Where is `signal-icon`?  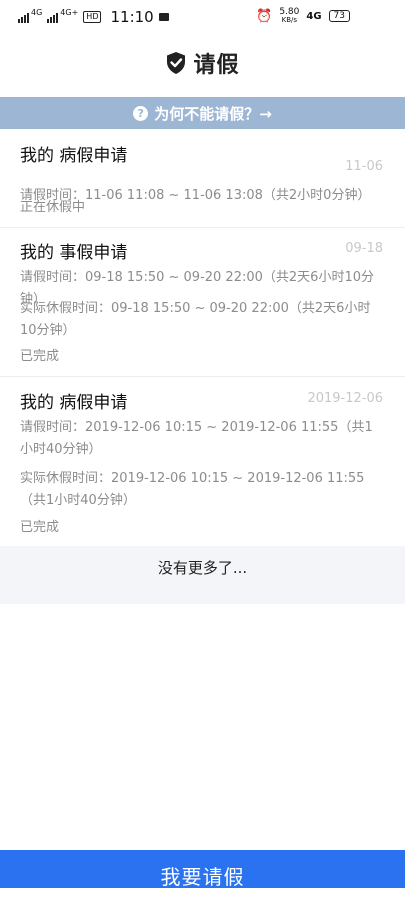 signal-icon is located at coordinates (23, 17).